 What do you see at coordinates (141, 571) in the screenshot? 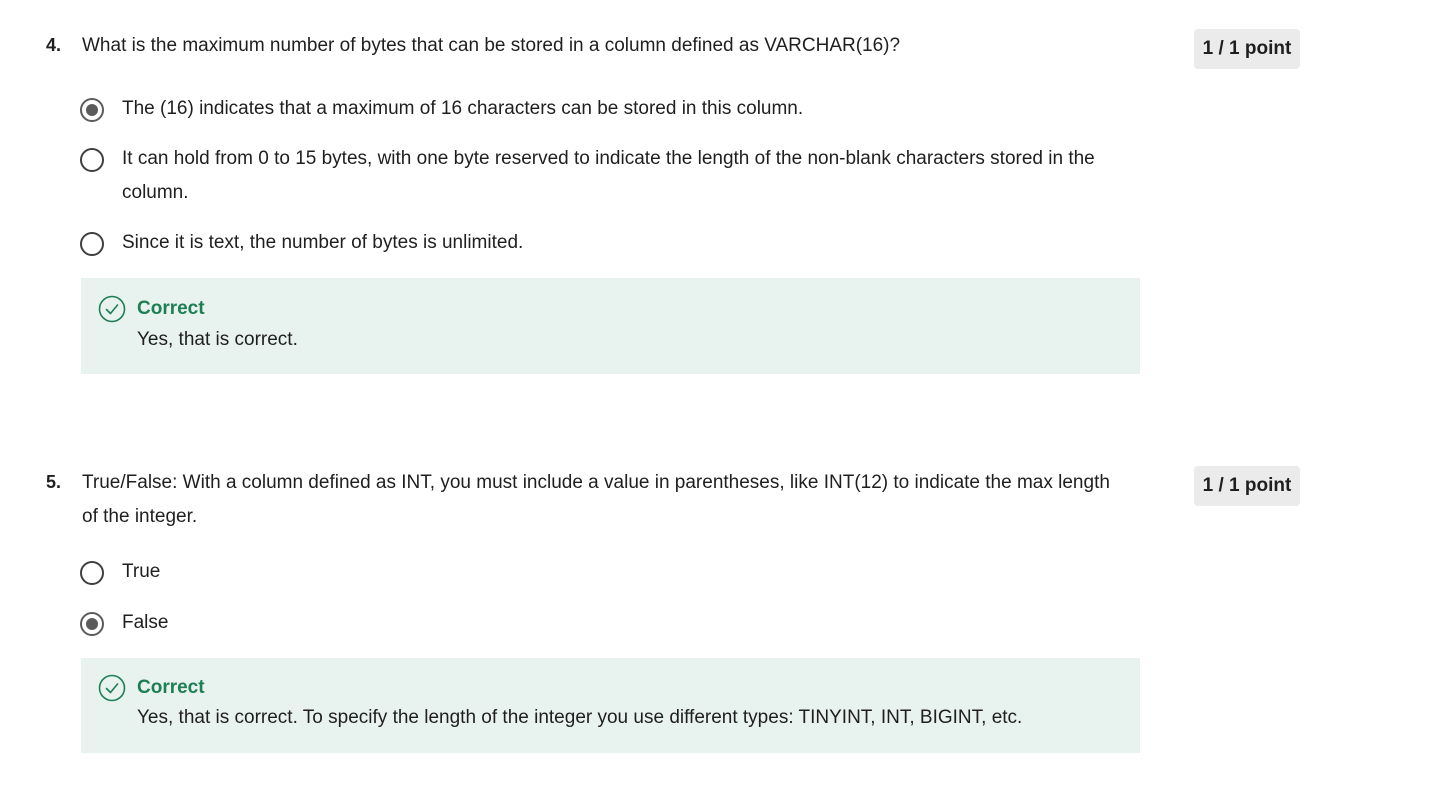
I see `option-label: True` at bounding box center [141, 571].